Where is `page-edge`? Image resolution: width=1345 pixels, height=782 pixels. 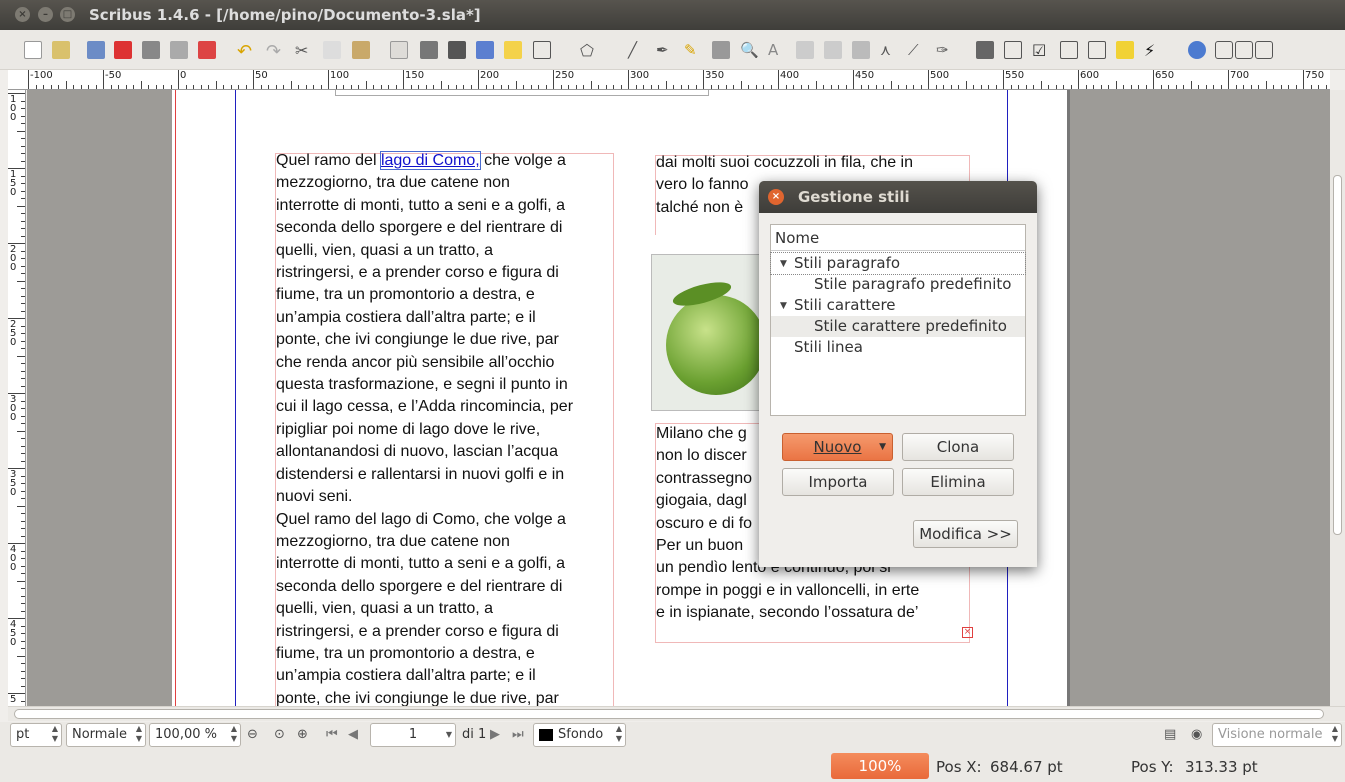
page-edge is located at coordinates (1068, 398).